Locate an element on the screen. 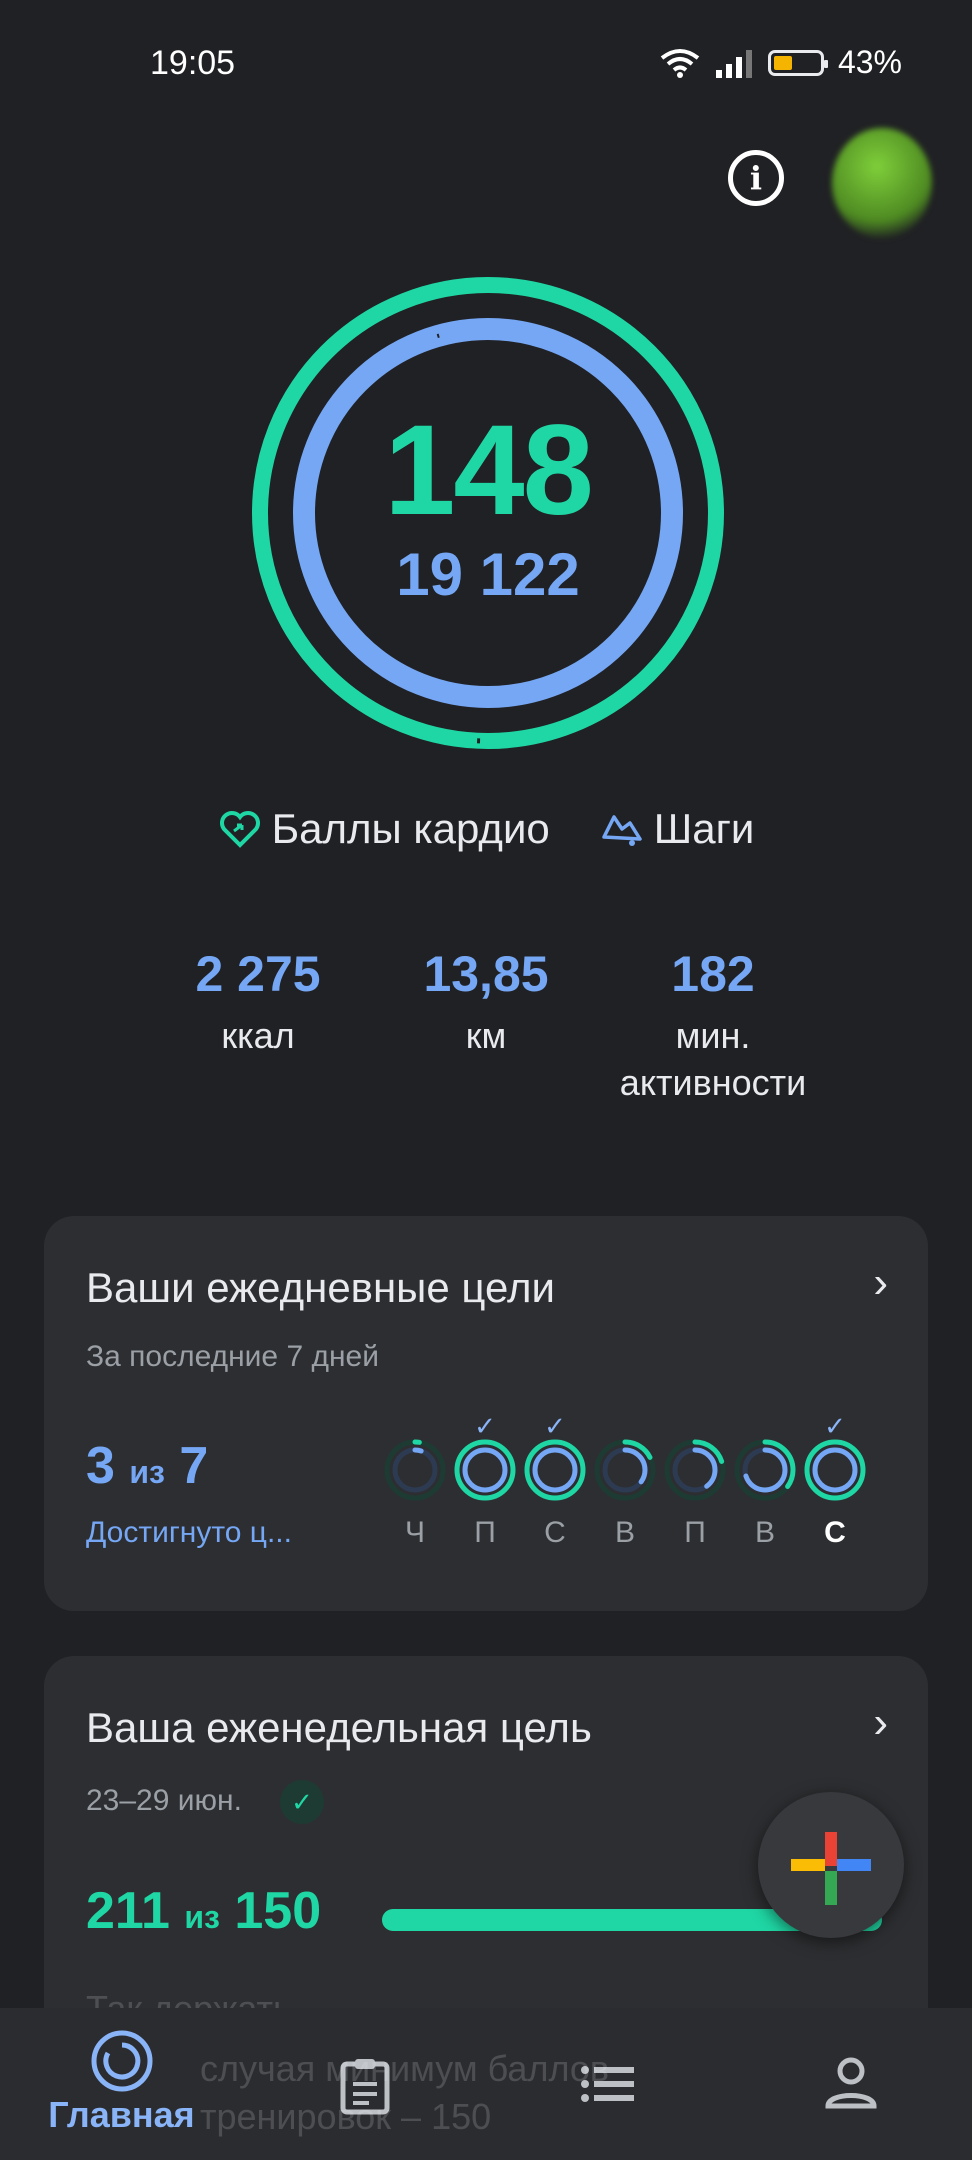 The image size is (972, 2160). weekly-goal-title: Ваша еженедельная цель is located at coordinates (339, 1727).